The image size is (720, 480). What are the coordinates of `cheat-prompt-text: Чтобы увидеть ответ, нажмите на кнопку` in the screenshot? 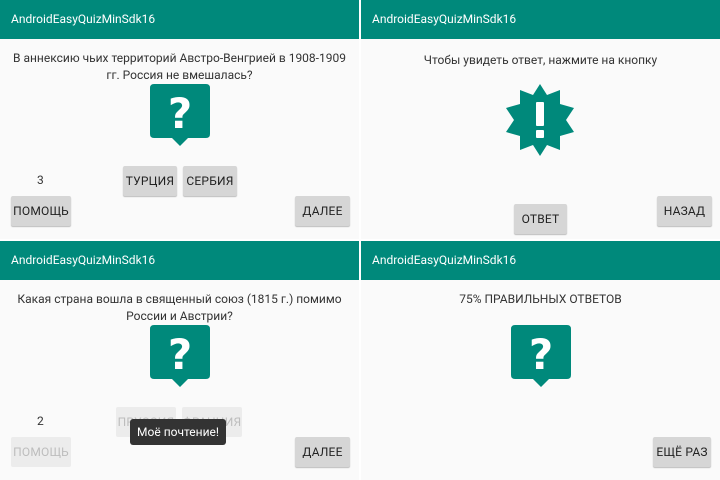 It's located at (540, 60).